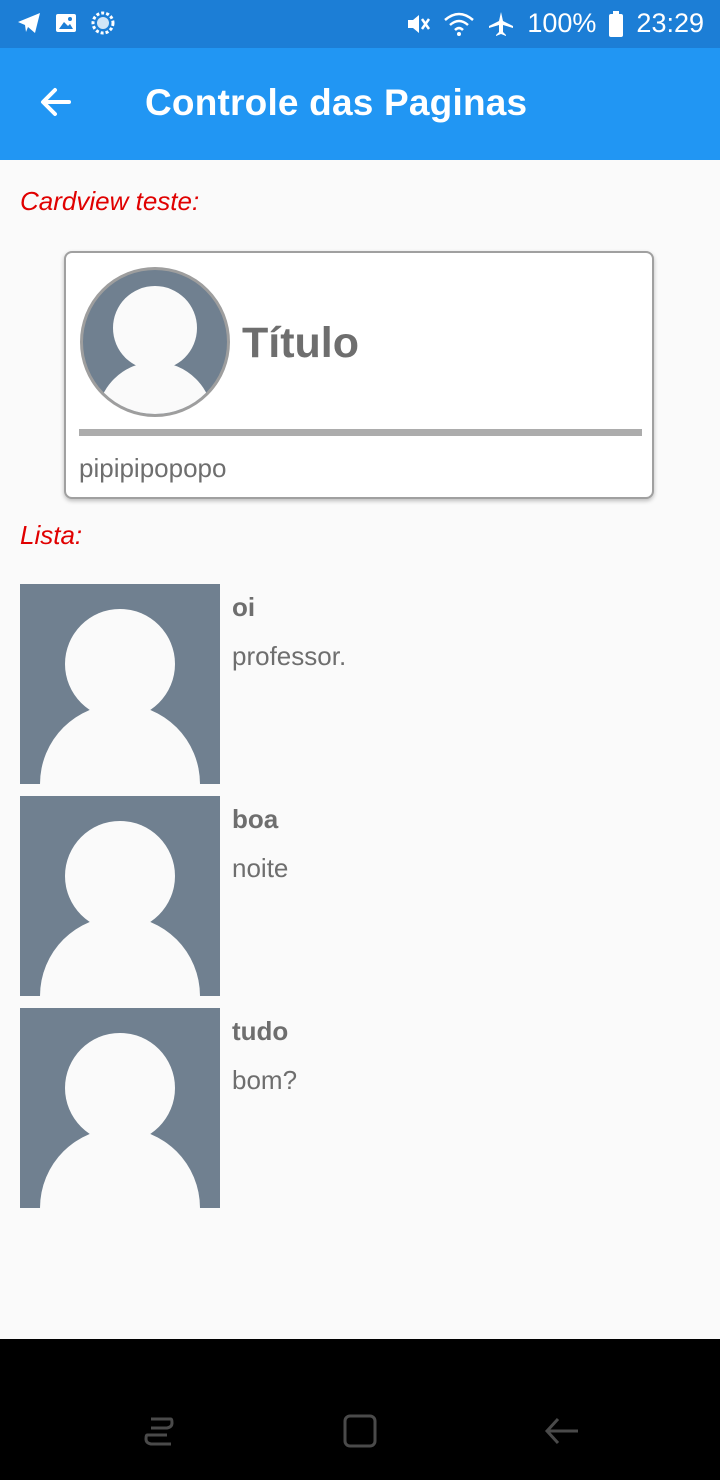 The image size is (720, 1480). What do you see at coordinates (459, 24) in the screenshot?
I see `wifi-icon` at bounding box center [459, 24].